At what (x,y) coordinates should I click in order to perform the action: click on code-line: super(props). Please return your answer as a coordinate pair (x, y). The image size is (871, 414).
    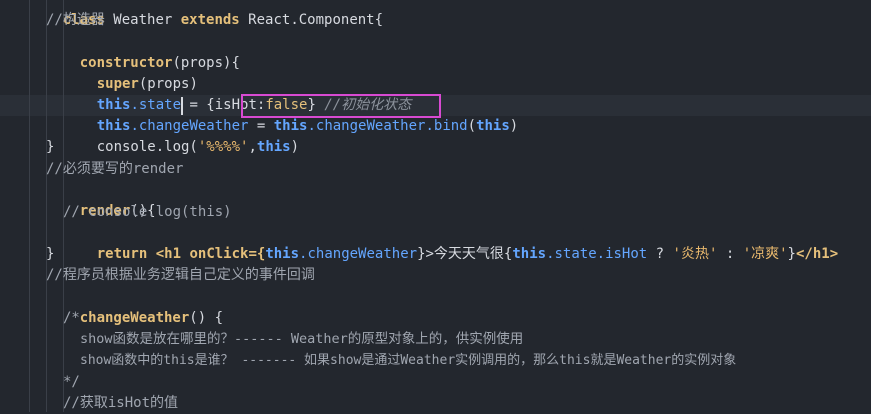
    Looking at the image, I should click on (147, 84).